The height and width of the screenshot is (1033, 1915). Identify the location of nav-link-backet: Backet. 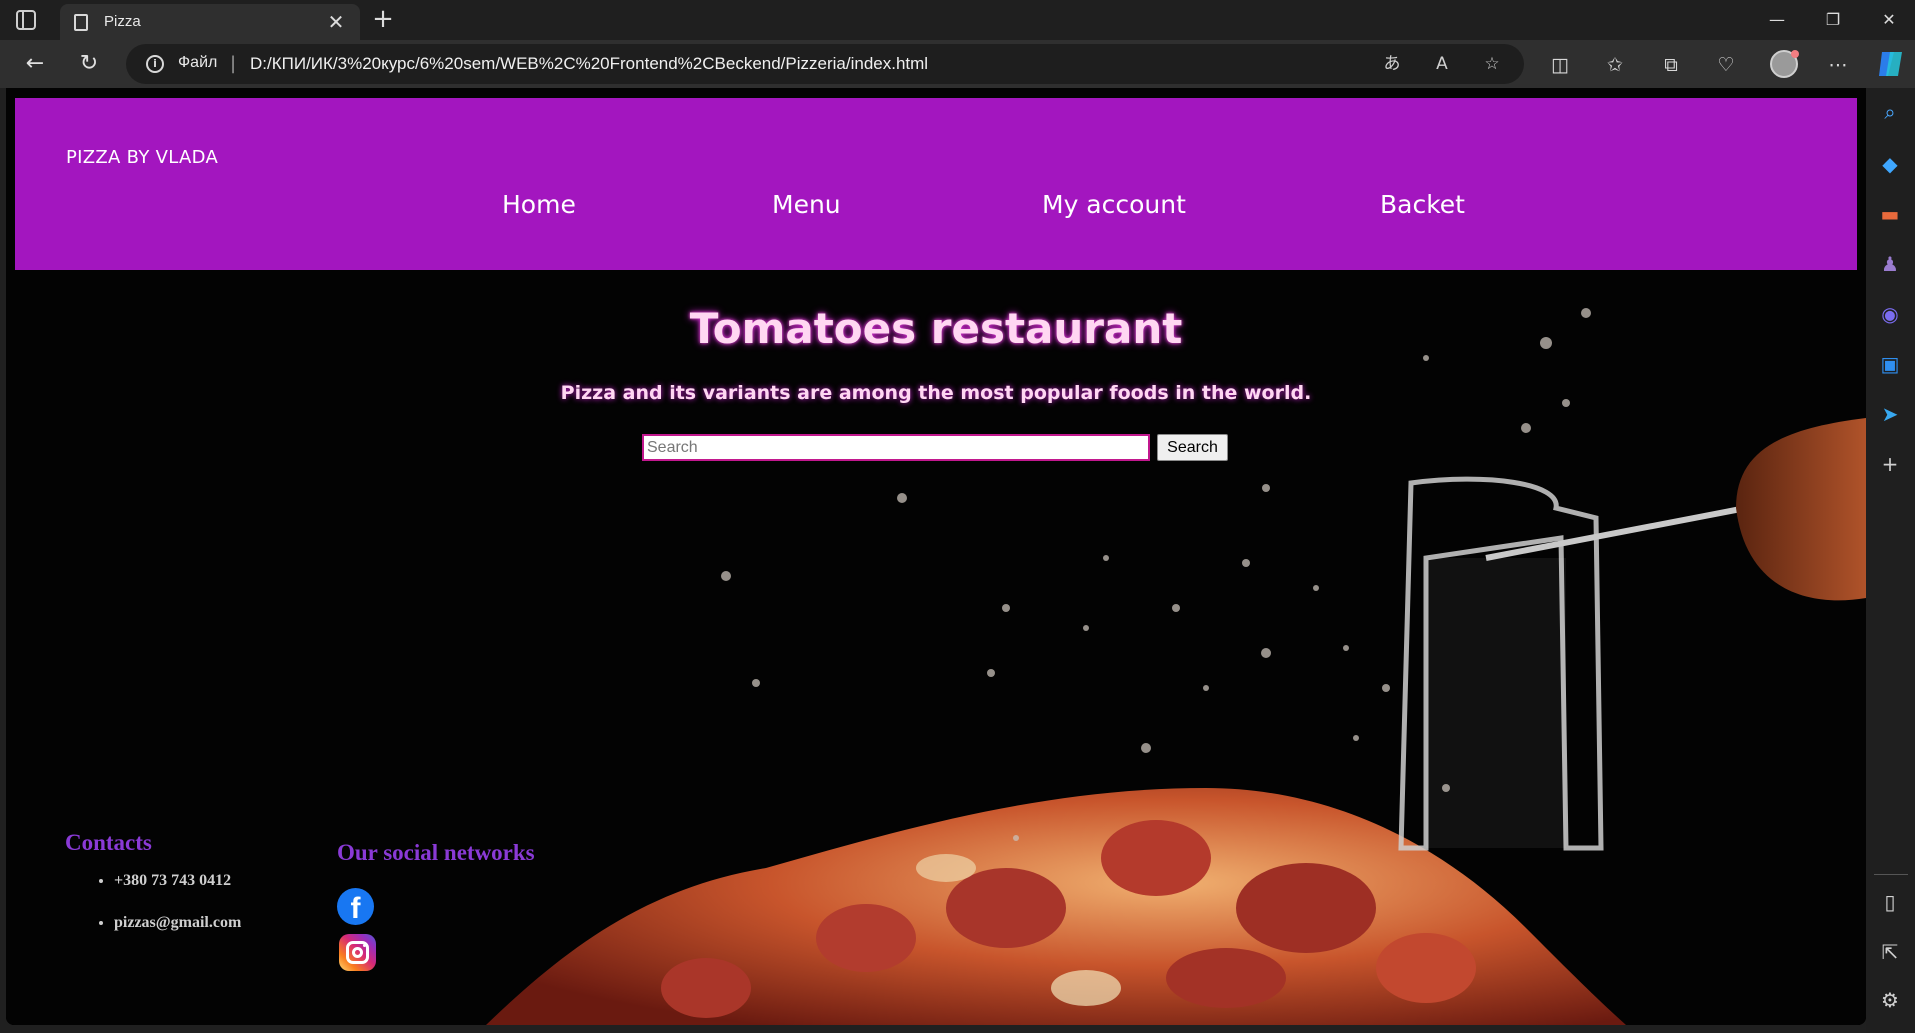
(1422, 204).